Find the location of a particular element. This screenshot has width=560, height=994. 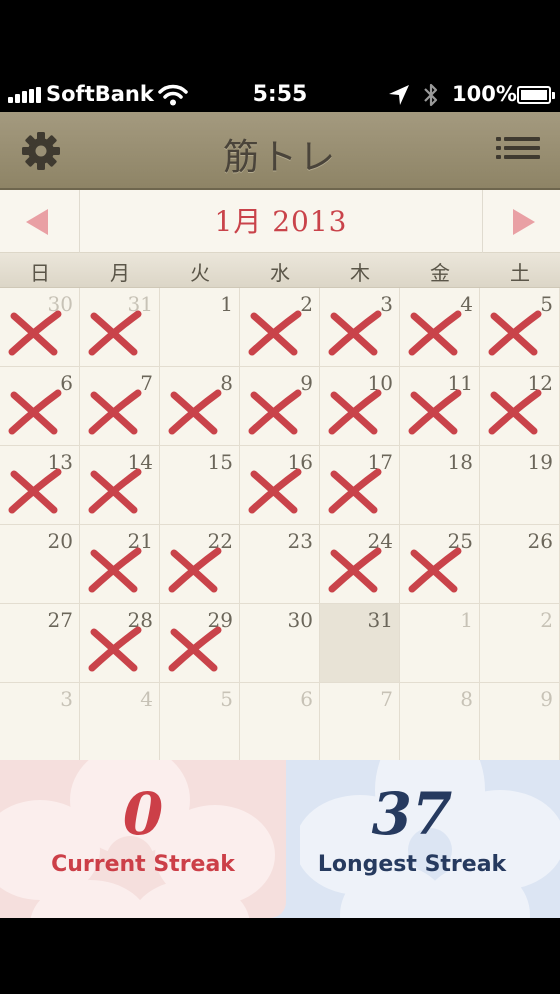

day-number: 20 is located at coordinates (60, 541).